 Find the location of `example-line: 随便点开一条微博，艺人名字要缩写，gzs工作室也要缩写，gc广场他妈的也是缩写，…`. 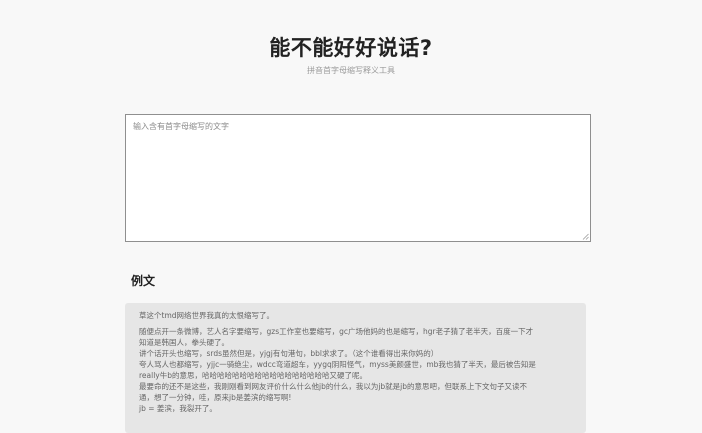

example-line: 随便点开一条微博，艺人名字要缩写，gzs工作室也要缩写，gc广场他妈的也是缩写，… is located at coordinates (336, 331).